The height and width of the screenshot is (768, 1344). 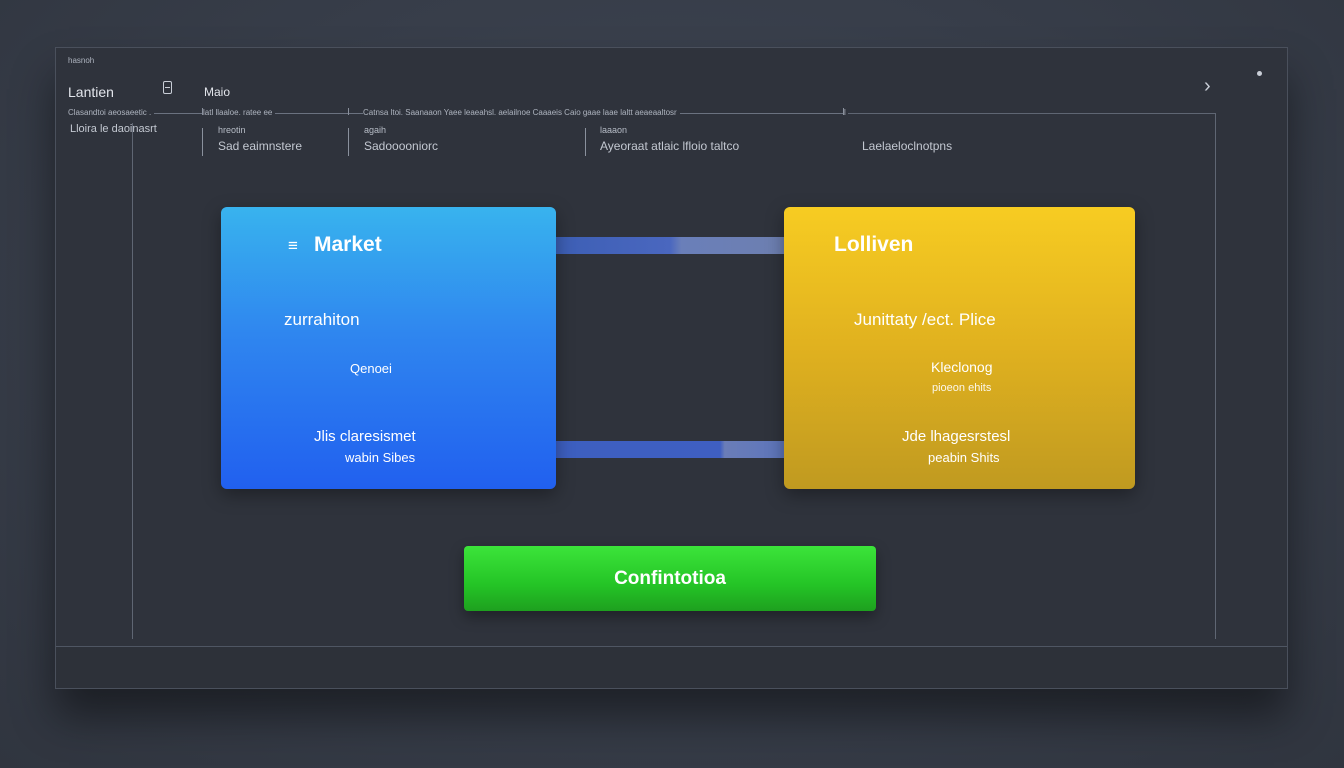 I want to click on card-title: Lolliven, so click(x=874, y=244).